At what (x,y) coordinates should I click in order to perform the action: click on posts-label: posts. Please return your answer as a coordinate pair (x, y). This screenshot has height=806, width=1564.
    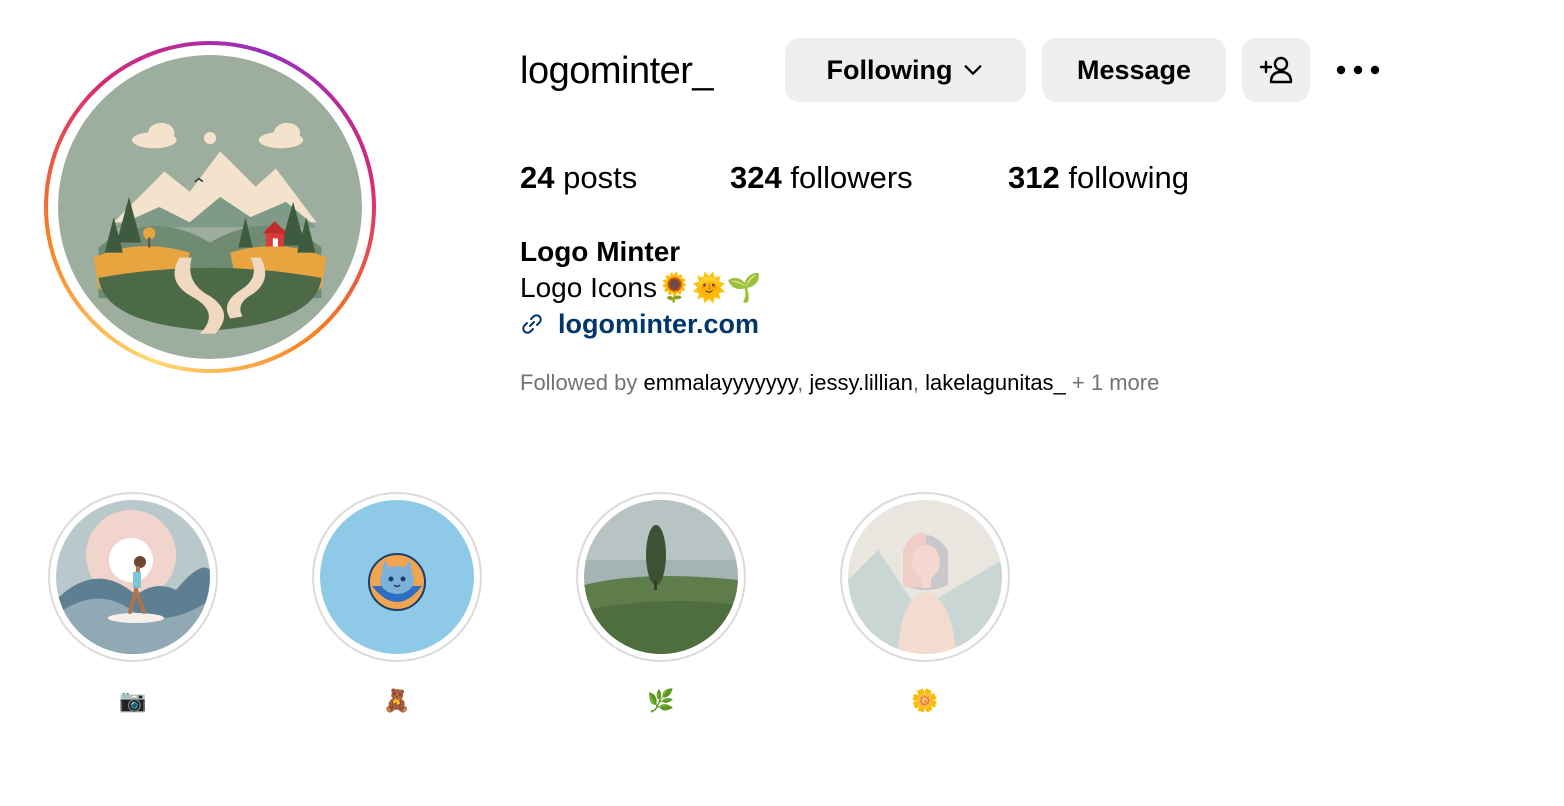
    Looking at the image, I should click on (600, 177).